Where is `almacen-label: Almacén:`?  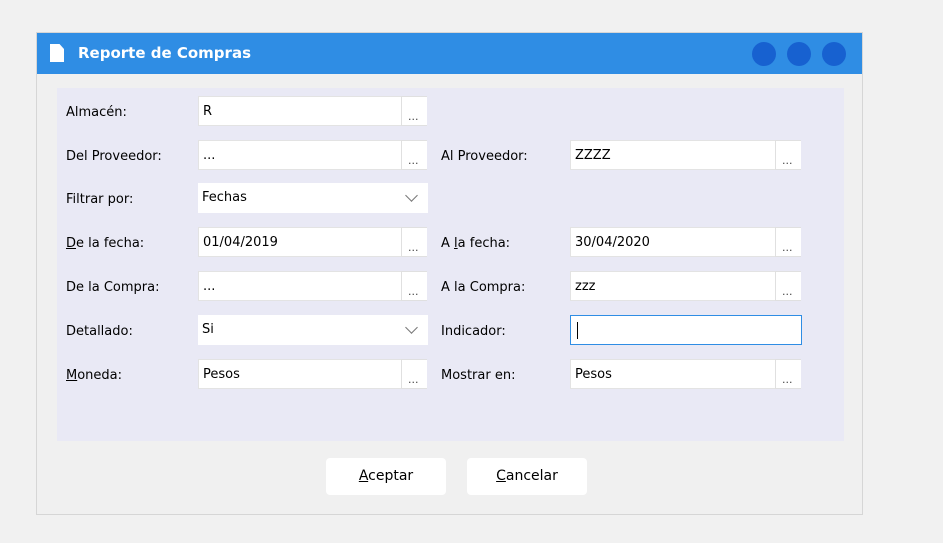 almacen-label: Almacén: is located at coordinates (96, 112).